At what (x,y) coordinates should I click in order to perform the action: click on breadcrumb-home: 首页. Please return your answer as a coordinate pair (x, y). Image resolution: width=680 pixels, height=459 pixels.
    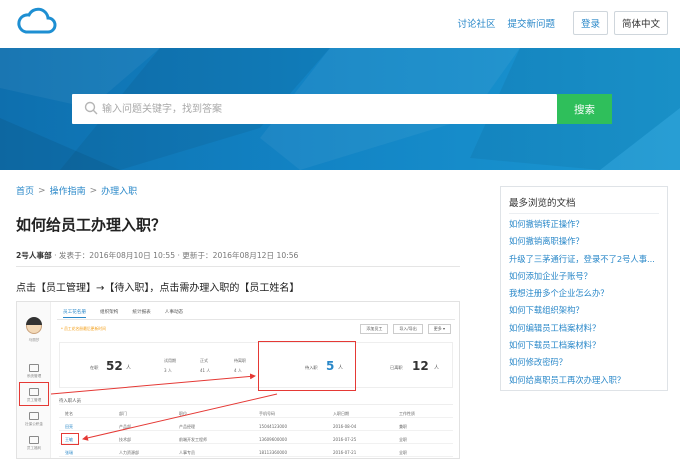
    Looking at the image, I should click on (25, 190).